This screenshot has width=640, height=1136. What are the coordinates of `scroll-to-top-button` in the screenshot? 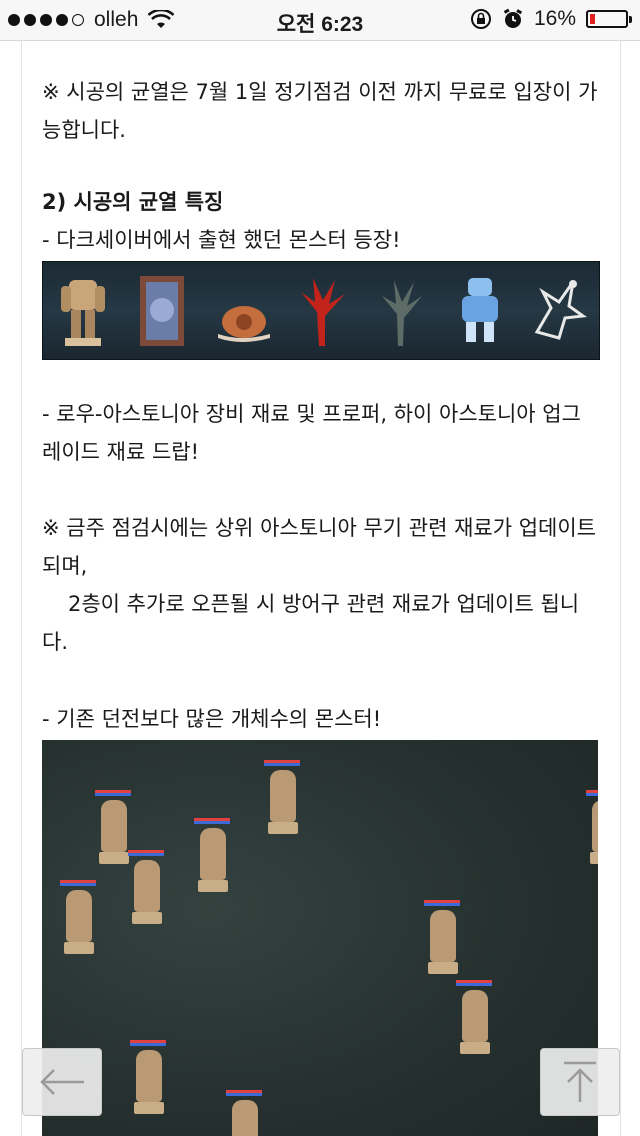 It's located at (580, 1082).